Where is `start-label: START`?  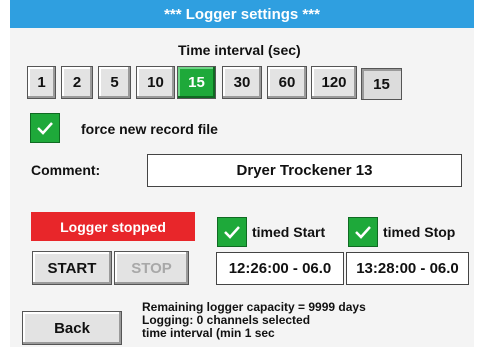 start-label: START is located at coordinates (72, 268).